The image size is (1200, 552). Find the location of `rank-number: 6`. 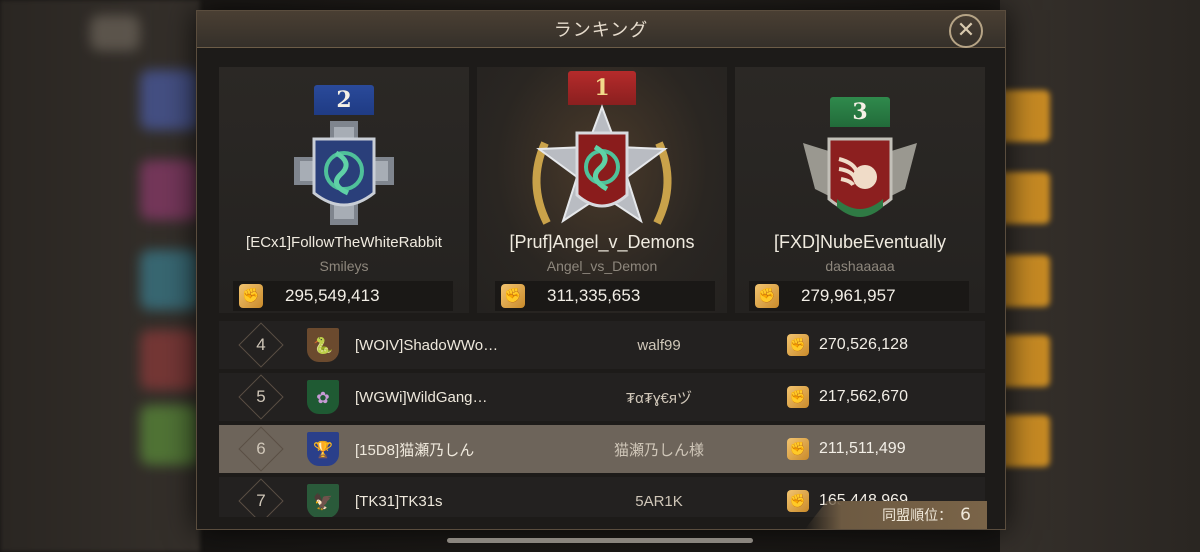

rank-number: 6 is located at coordinates (261, 448).